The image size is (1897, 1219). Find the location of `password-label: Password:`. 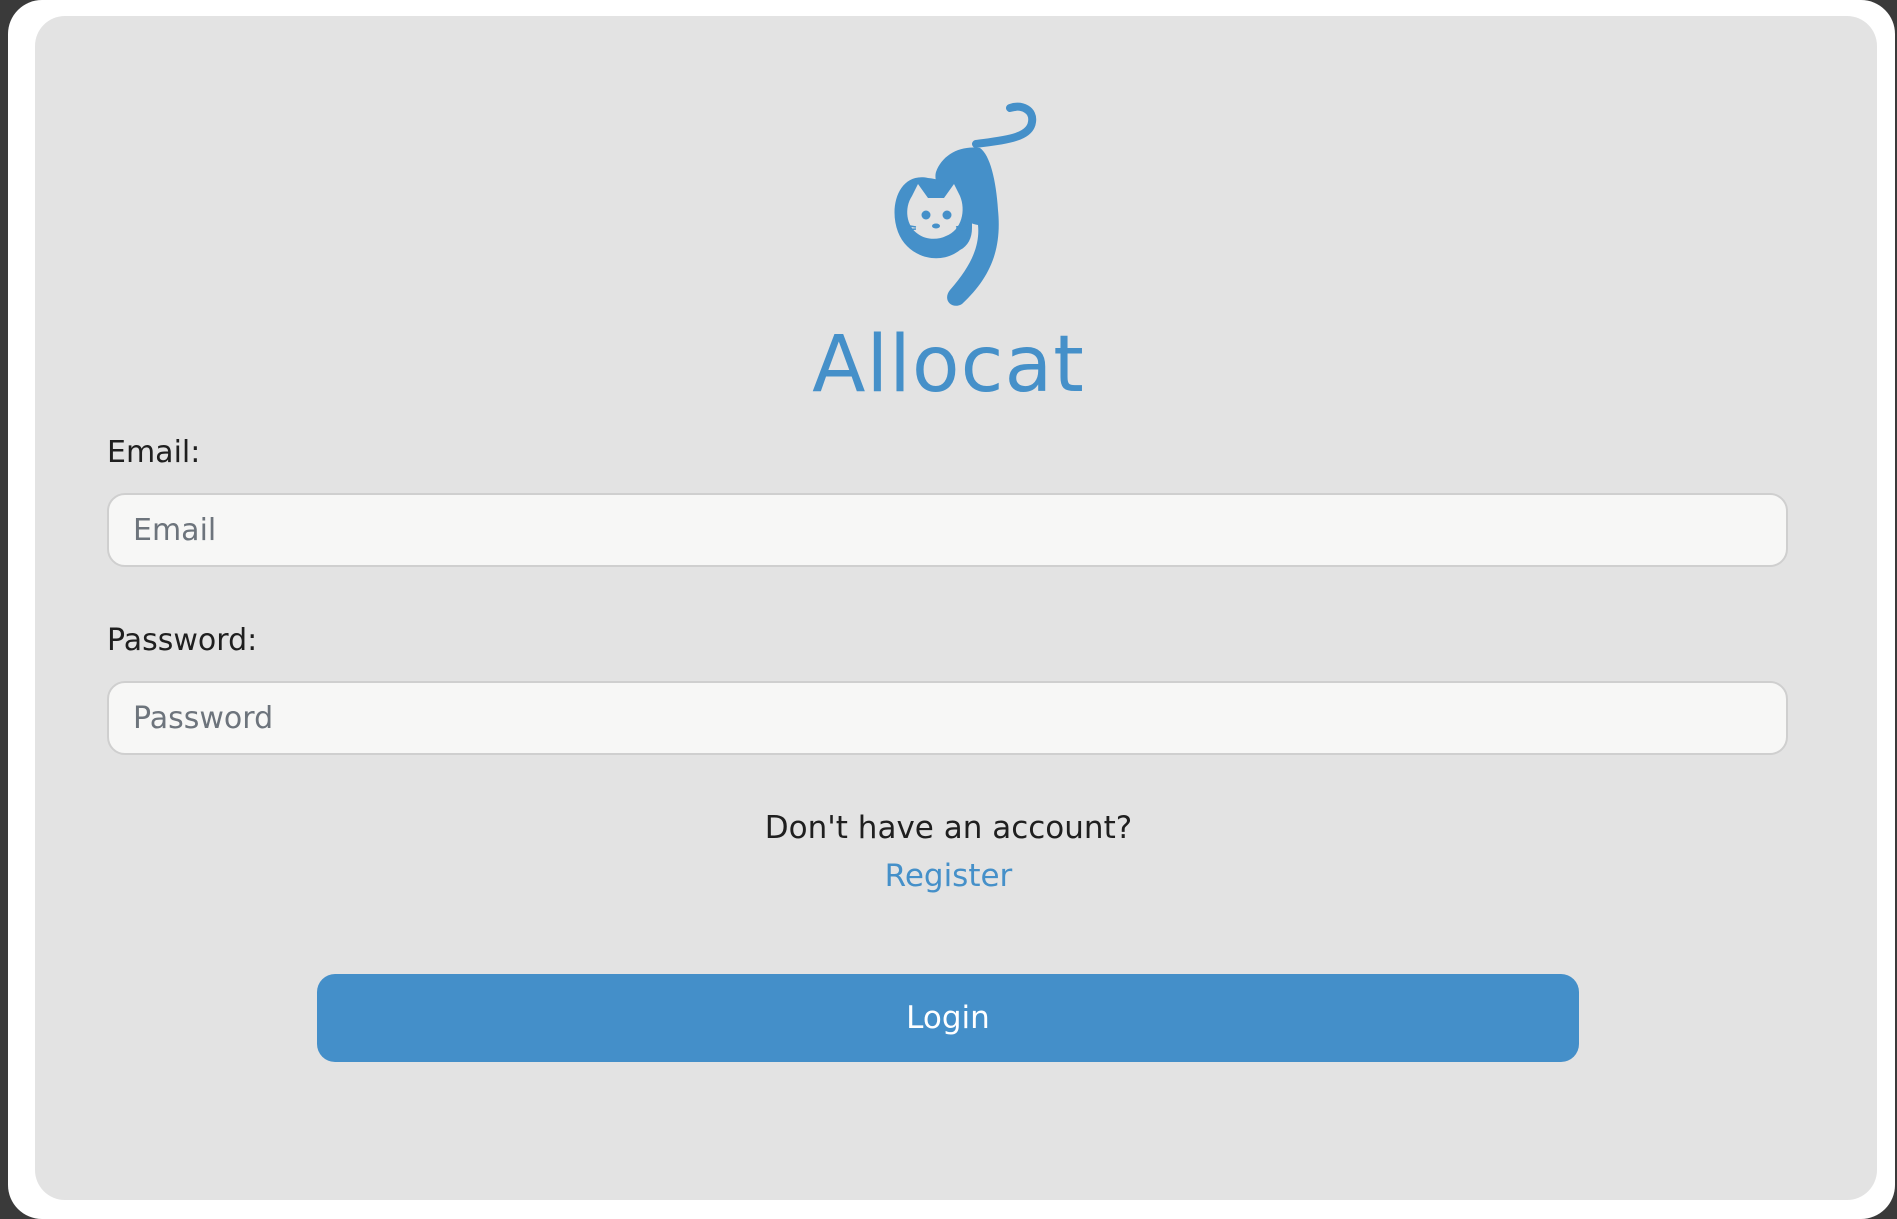

password-label: Password: is located at coordinates (182, 640).